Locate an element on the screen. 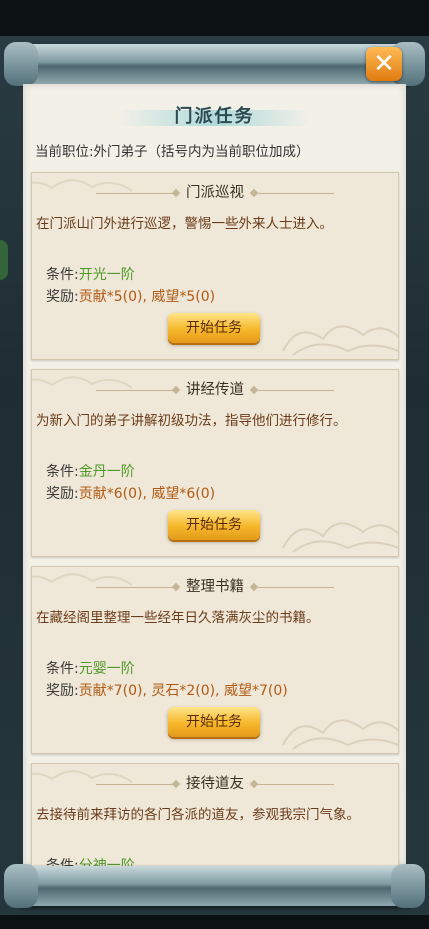 Image resolution: width=429 pixels, height=929 pixels. task-condition: 条件:金丹一阶 is located at coordinates (90, 471).